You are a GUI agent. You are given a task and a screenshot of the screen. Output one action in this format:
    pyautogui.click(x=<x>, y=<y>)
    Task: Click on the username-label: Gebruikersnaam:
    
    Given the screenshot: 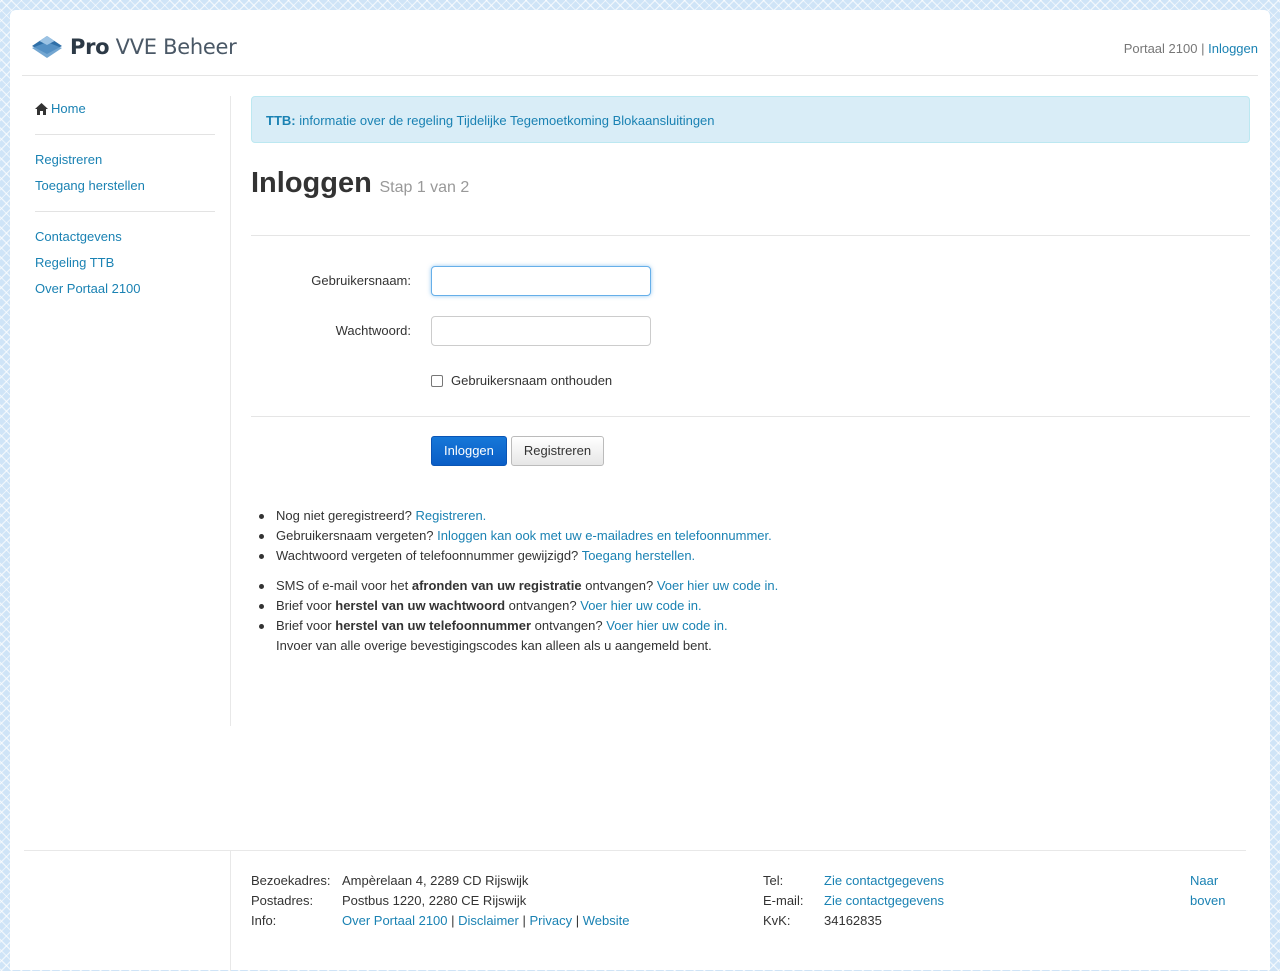 What is the action you would take?
    pyautogui.click(x=361, y=280)
    